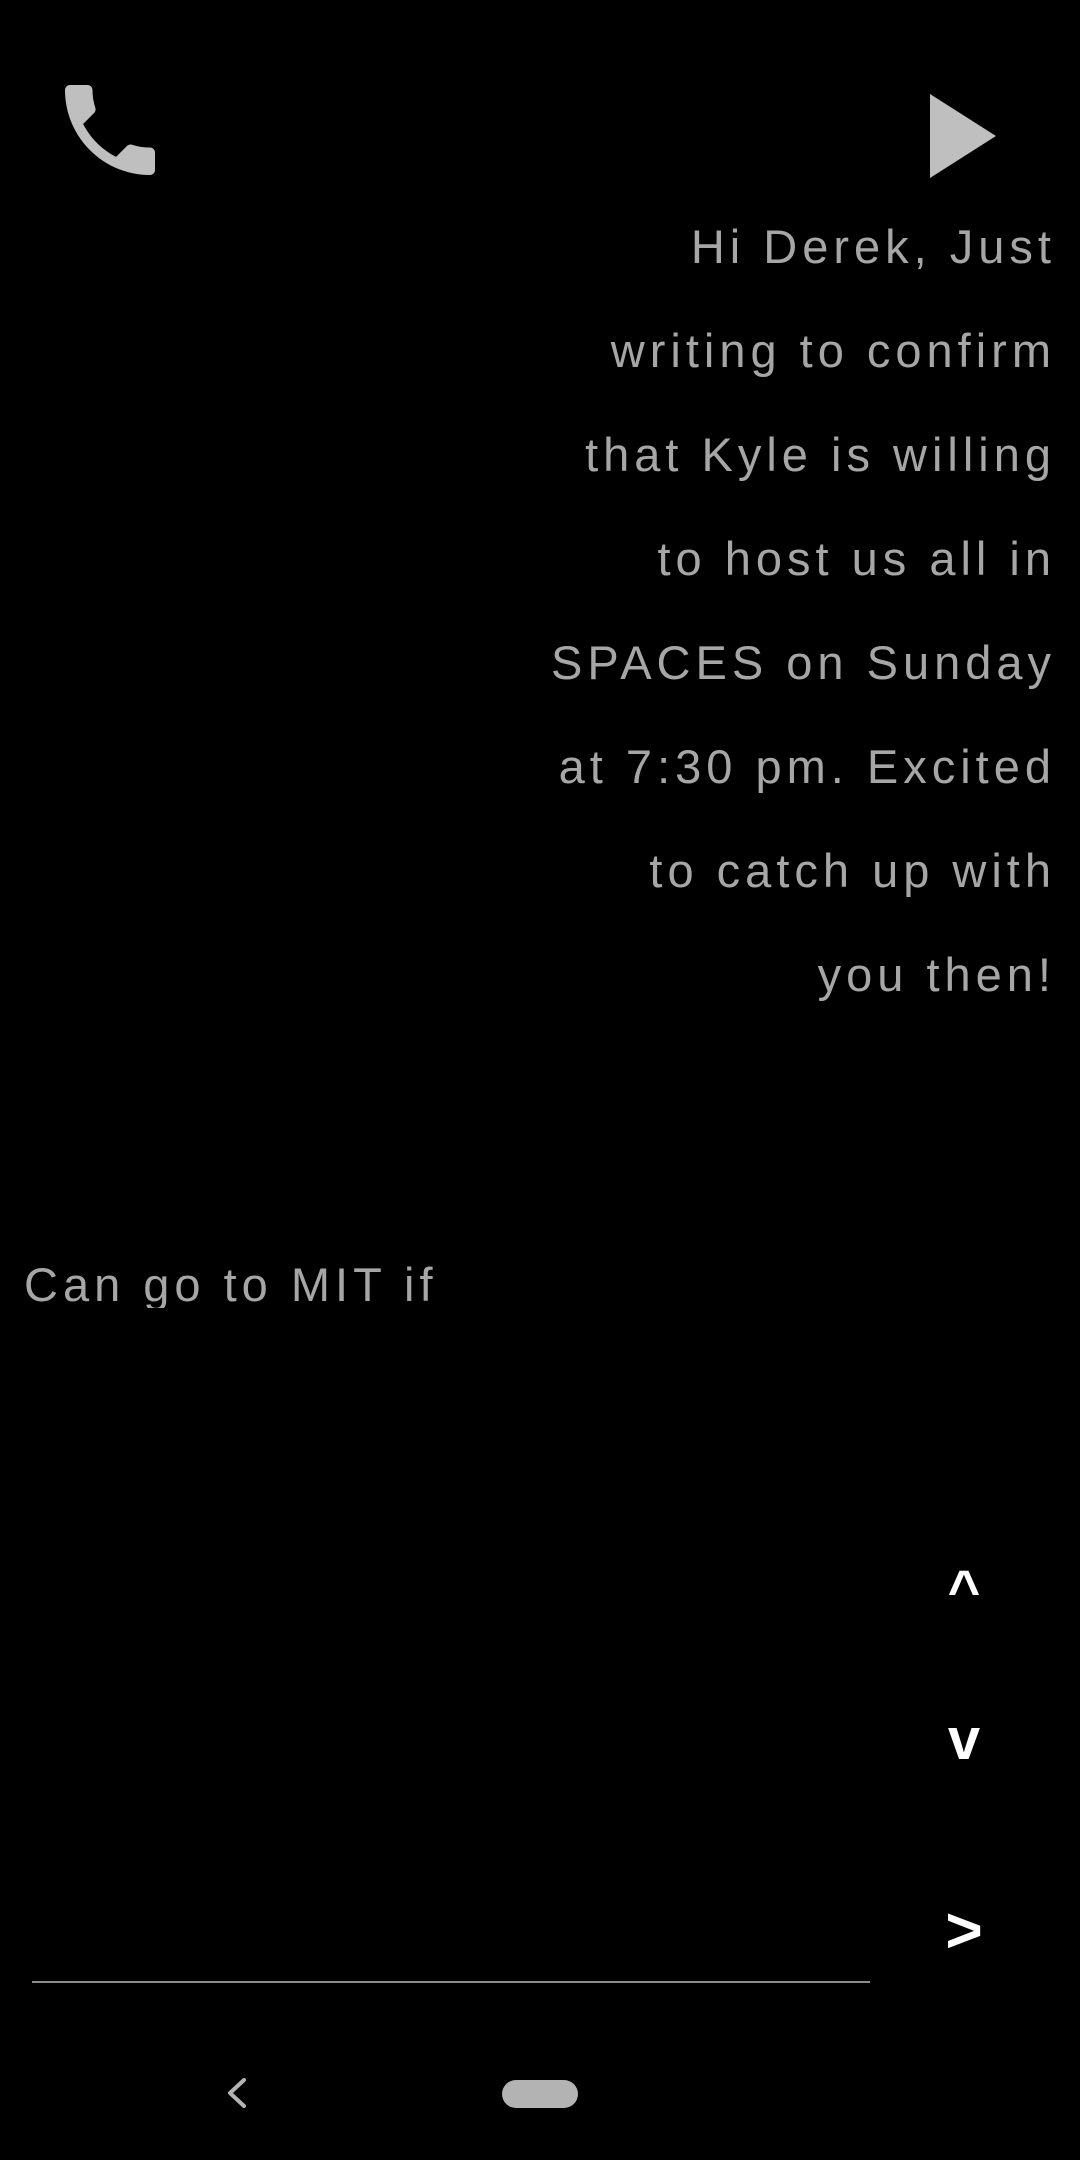  What do you see at coordinates (964, 1740) in the screenshot?
I see `scroll-down-button: v` at bounding box center [964, 1740].